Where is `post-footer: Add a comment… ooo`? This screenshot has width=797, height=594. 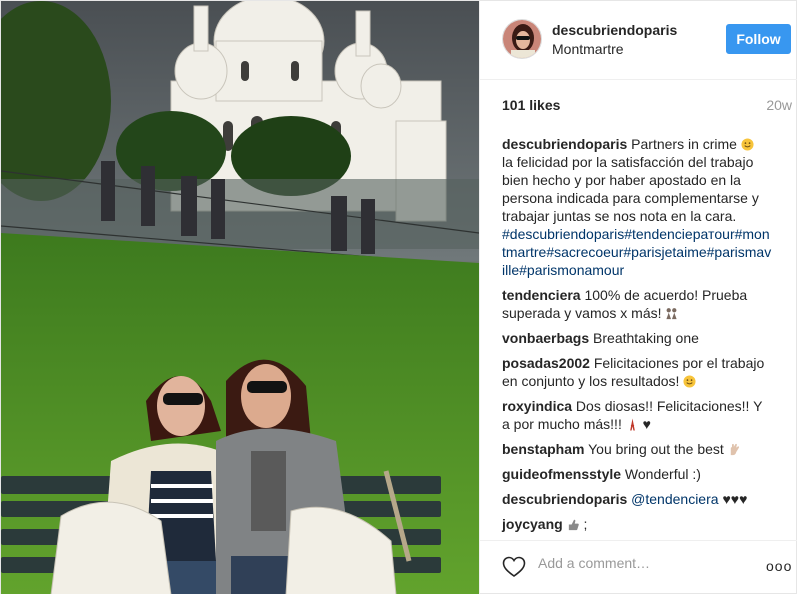
post-footer: Add a comment… ooo is located at coordinates (638, 567).